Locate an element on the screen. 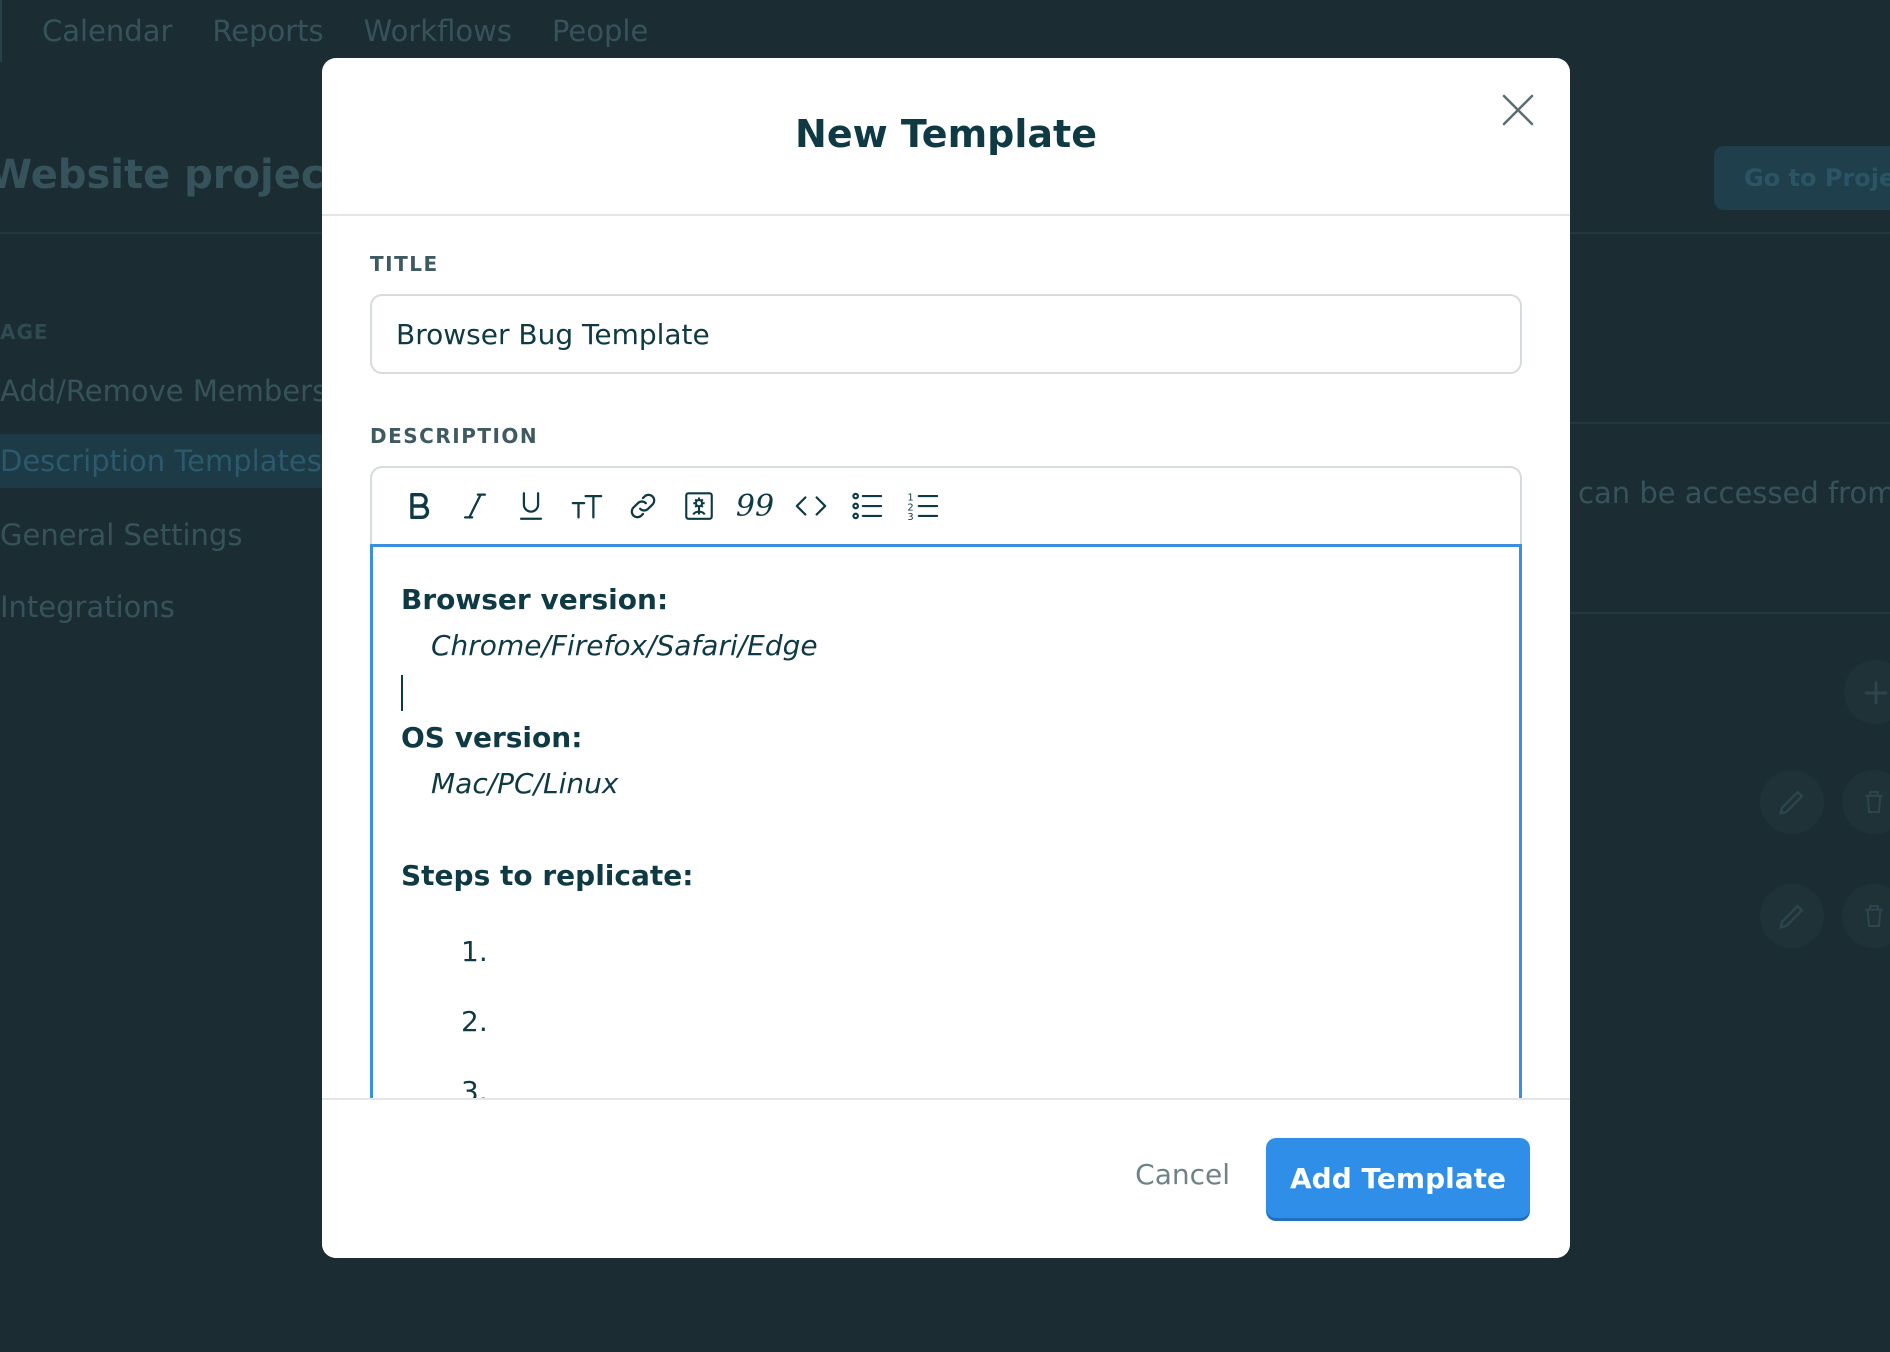  modal-footer: Cancel Add Template is located at coordinates (946, 1178).